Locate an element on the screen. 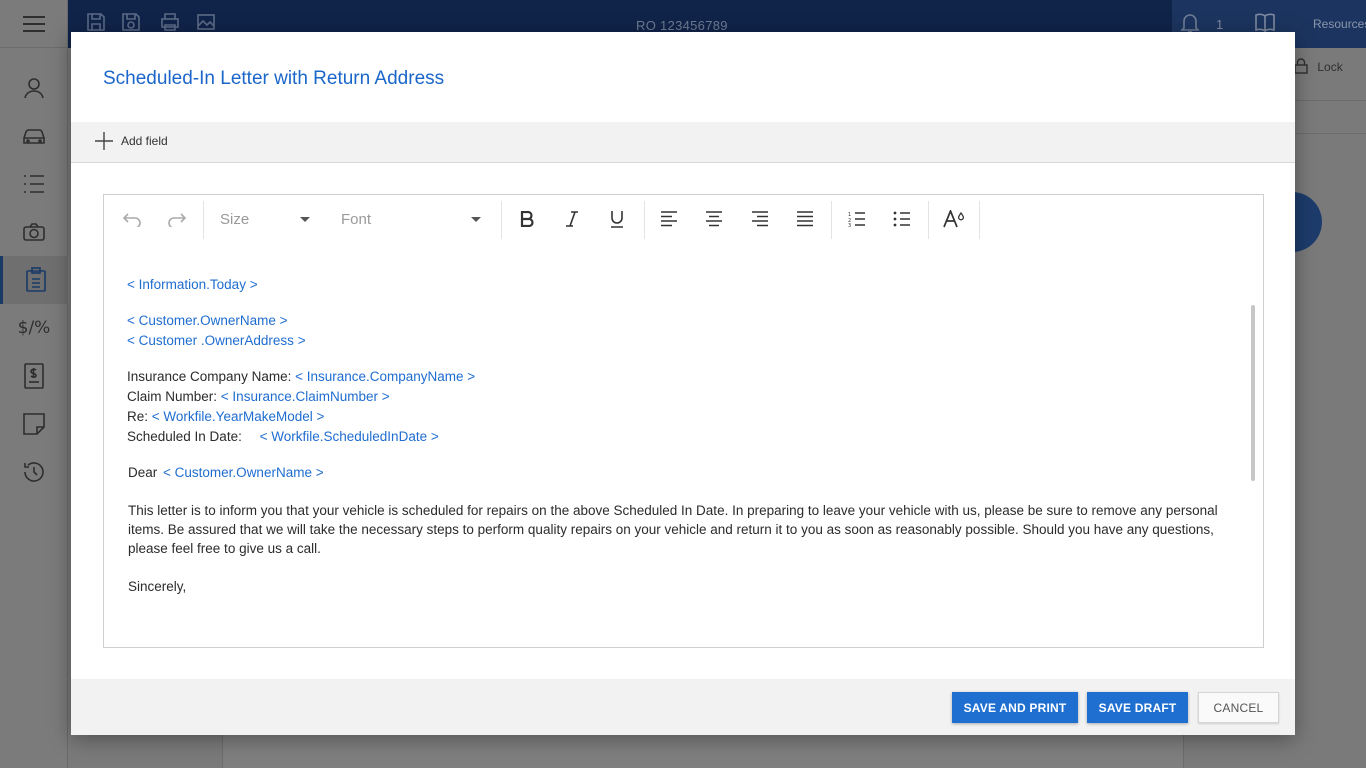  cancel-button: CANCEL is located at coordinates (1238, 707).